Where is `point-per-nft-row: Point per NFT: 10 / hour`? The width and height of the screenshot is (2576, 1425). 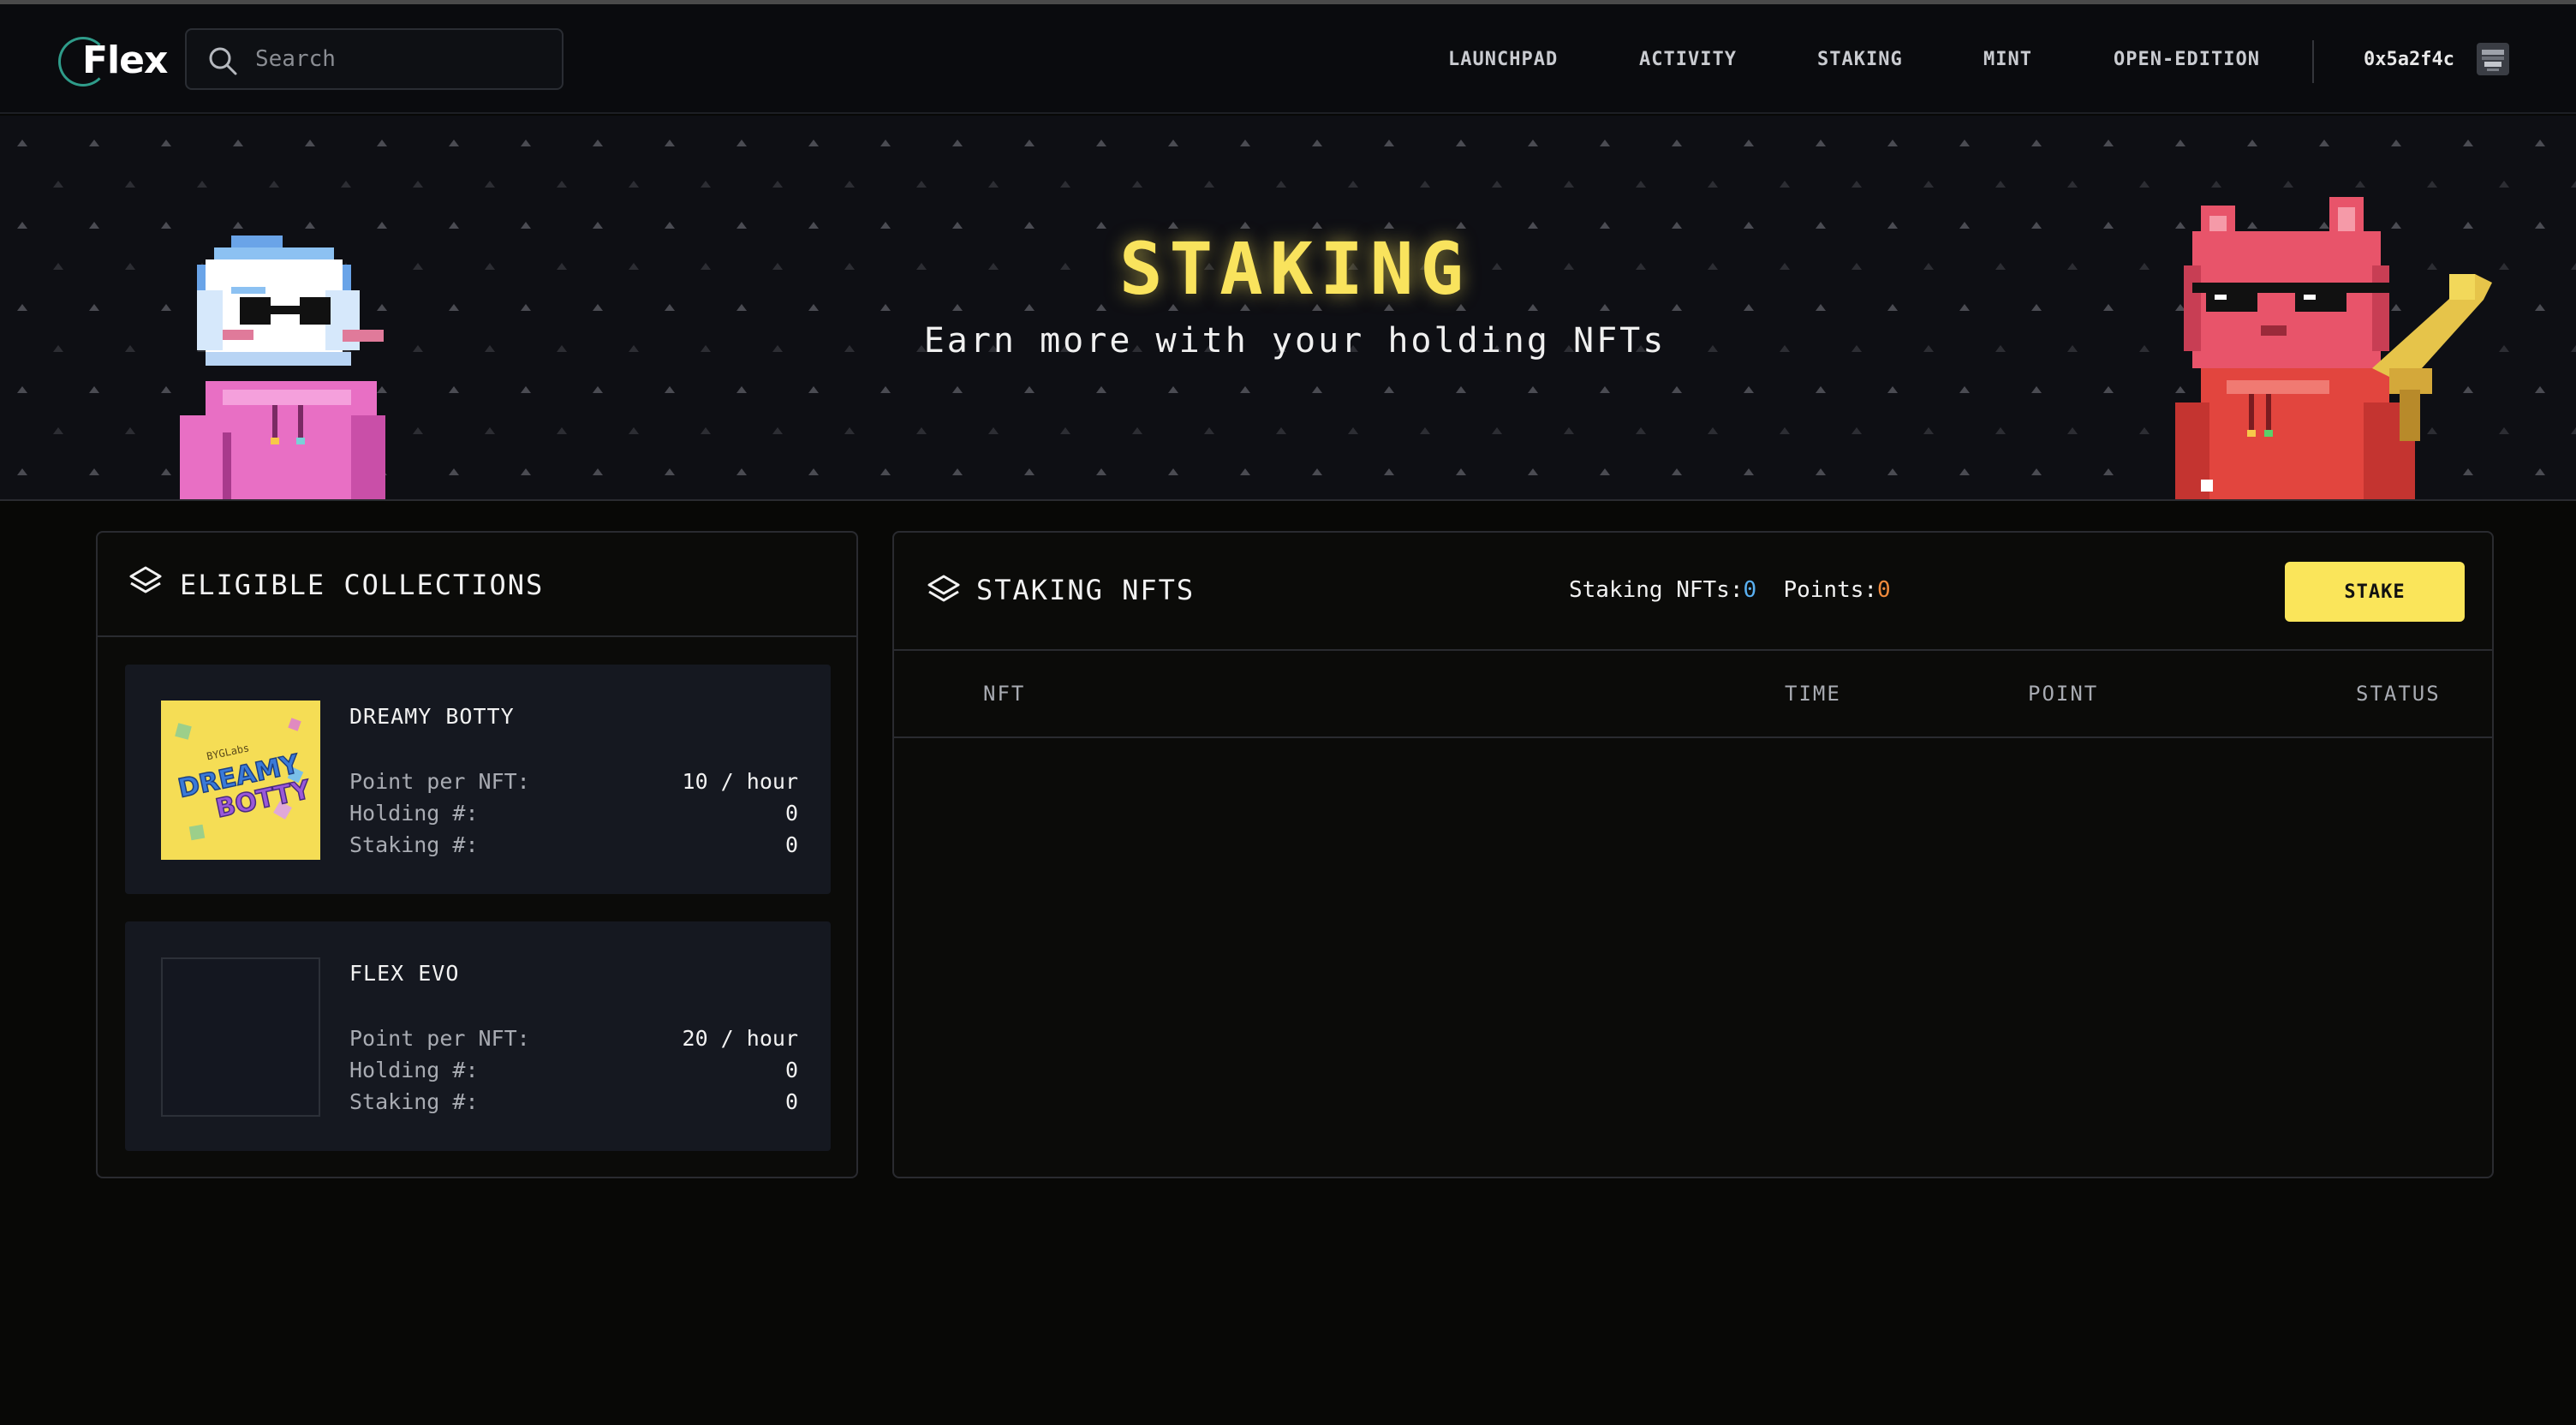
point-per-nft-row: Point per NFT: 10 / hour is located at coordinates (573, 781).